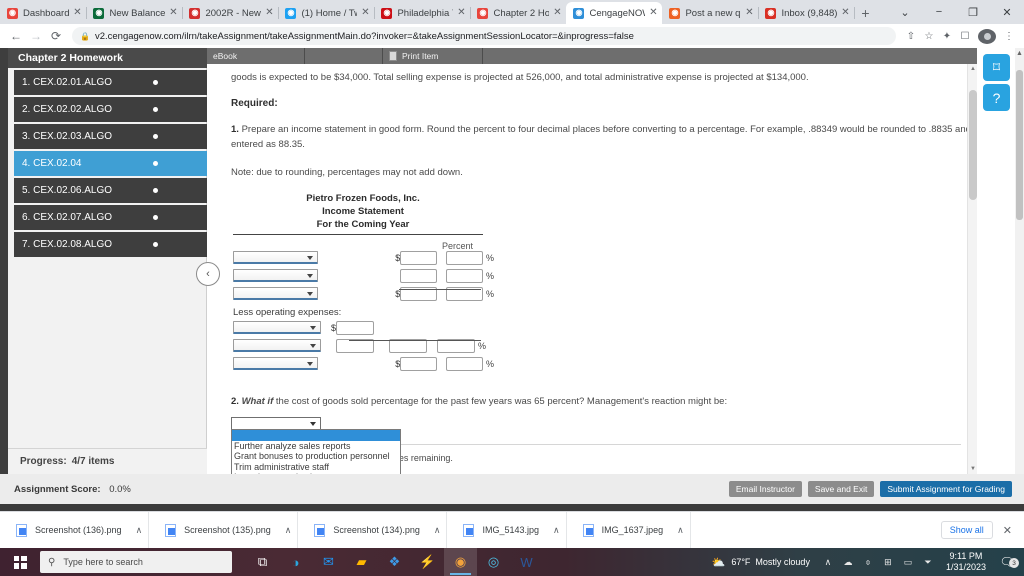 This screenshot has height=576, width=1024. I want to click on dropbox-icon: ❖, so click(394, 562).